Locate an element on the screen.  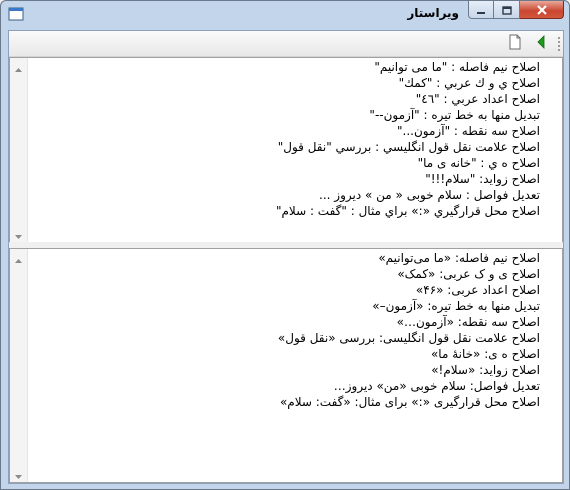
title-bar: ویراستار is located at coordinates (285, 14).